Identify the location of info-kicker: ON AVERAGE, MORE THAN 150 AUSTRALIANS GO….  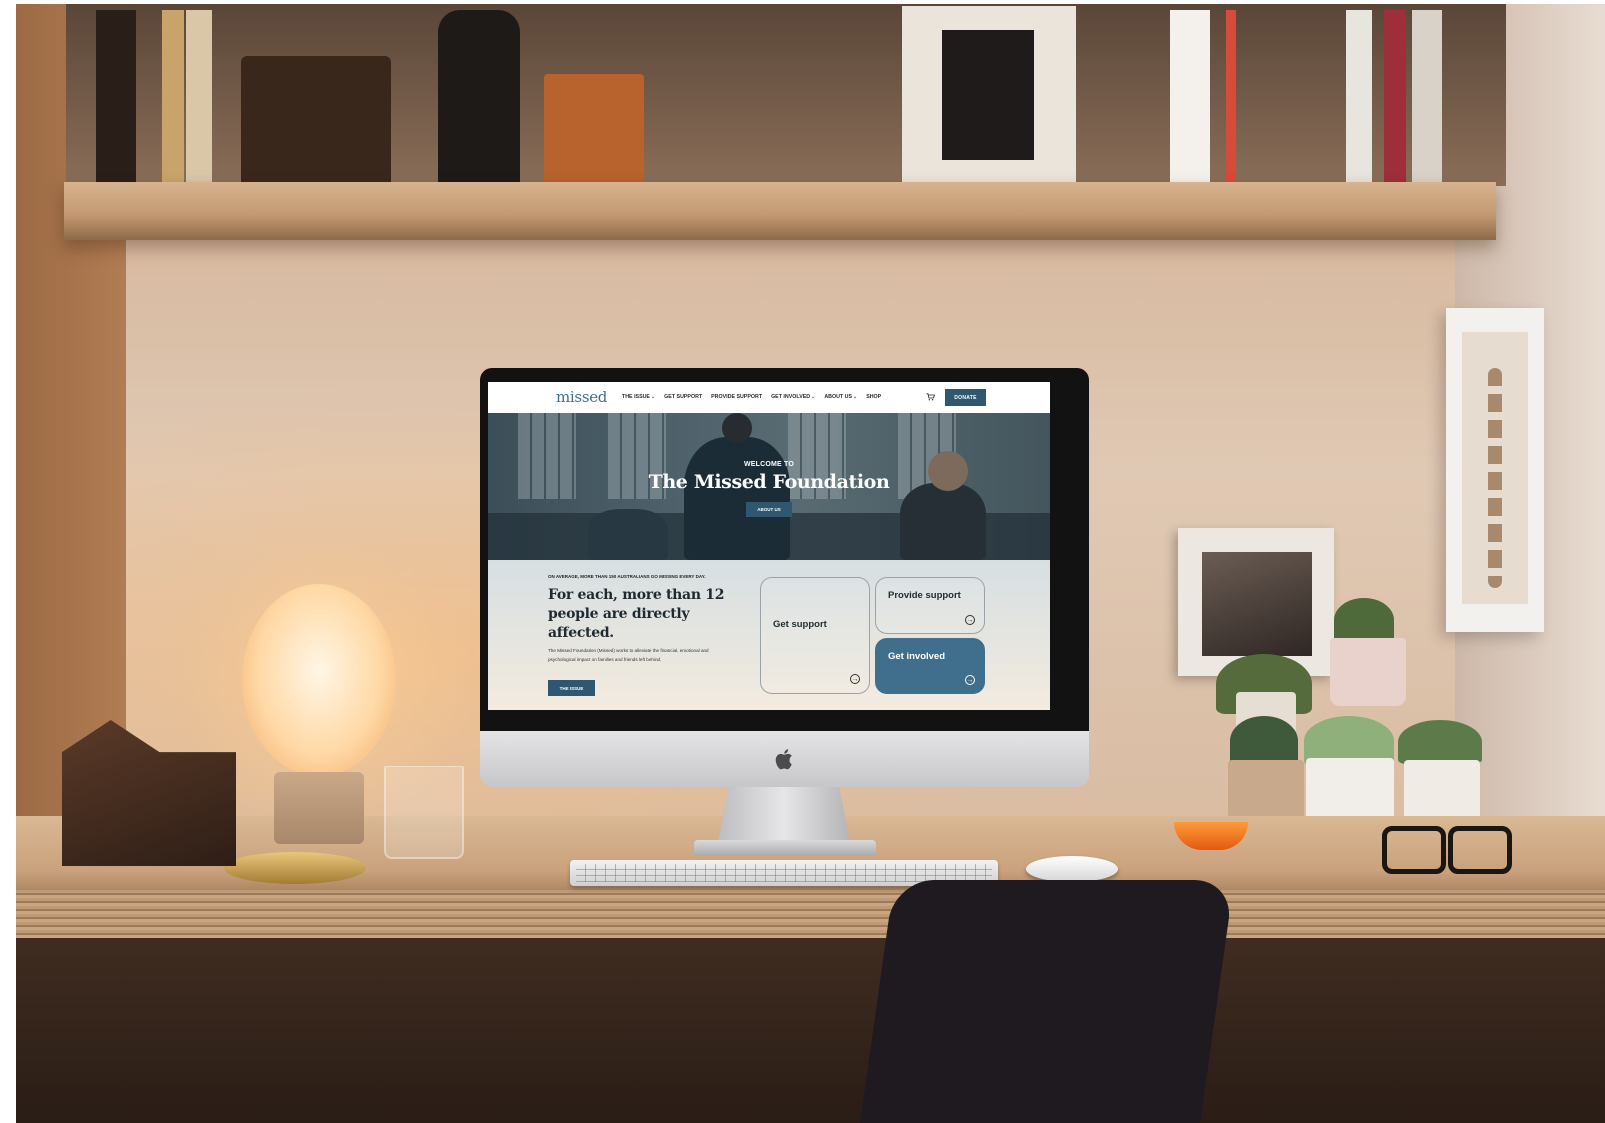
(627, 576).